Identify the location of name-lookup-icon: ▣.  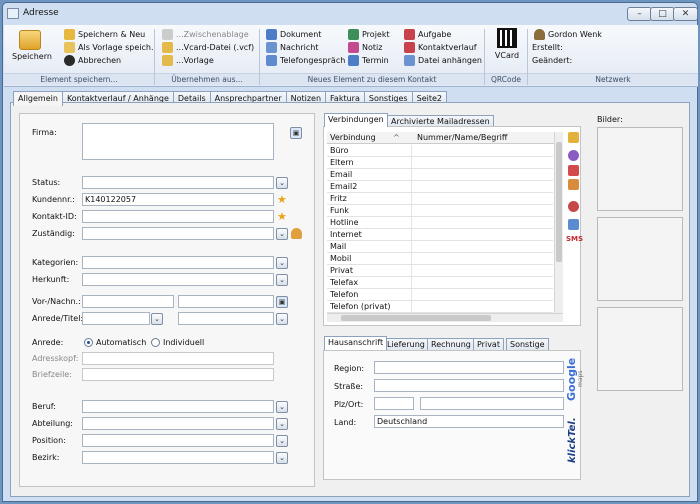
(282, 302).